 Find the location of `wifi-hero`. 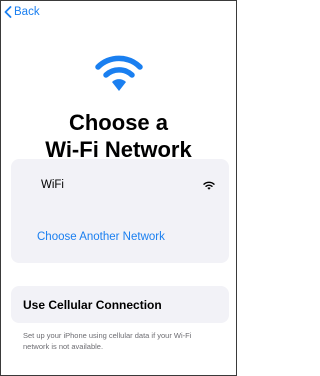

wifi-hero is located at coordinates (118, 73).